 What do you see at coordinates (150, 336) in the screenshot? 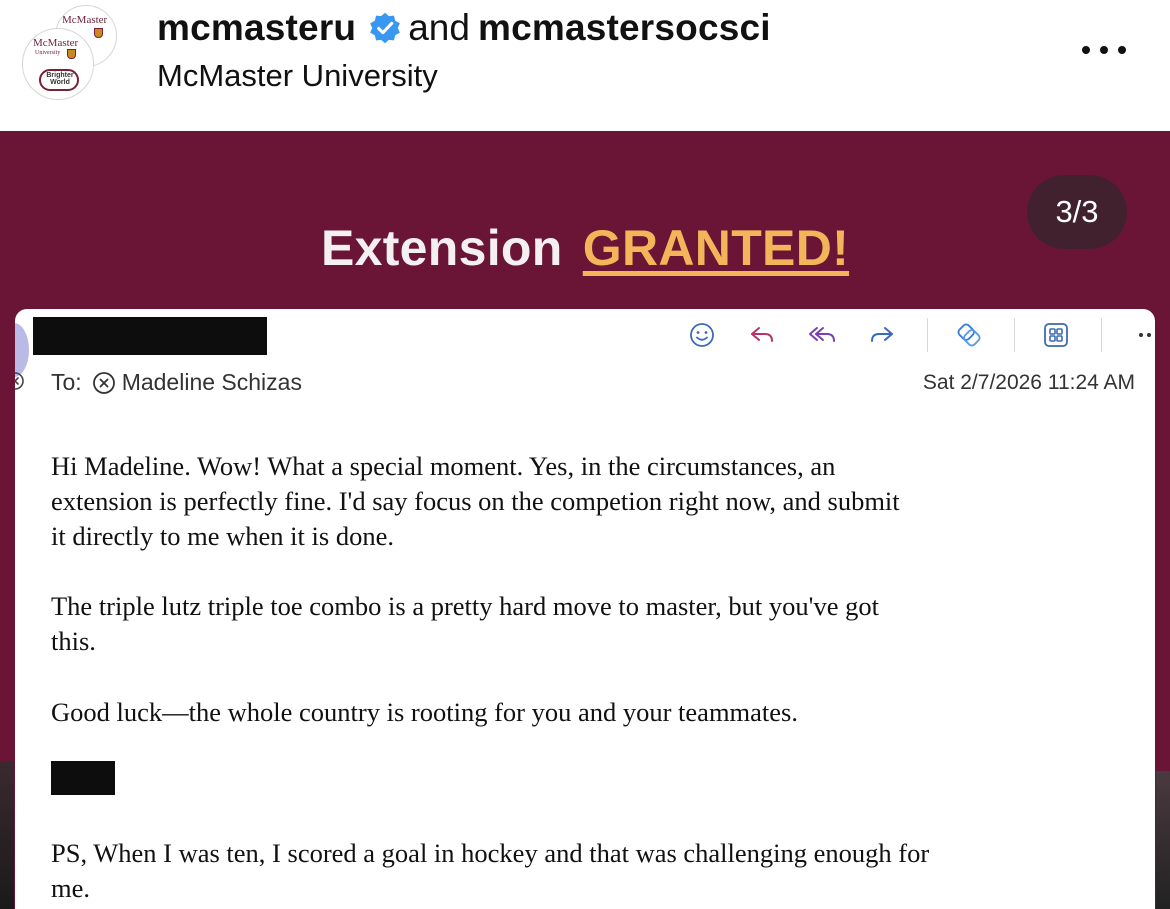
I see `redacted-sender-name` at bounding box center [150, 336].